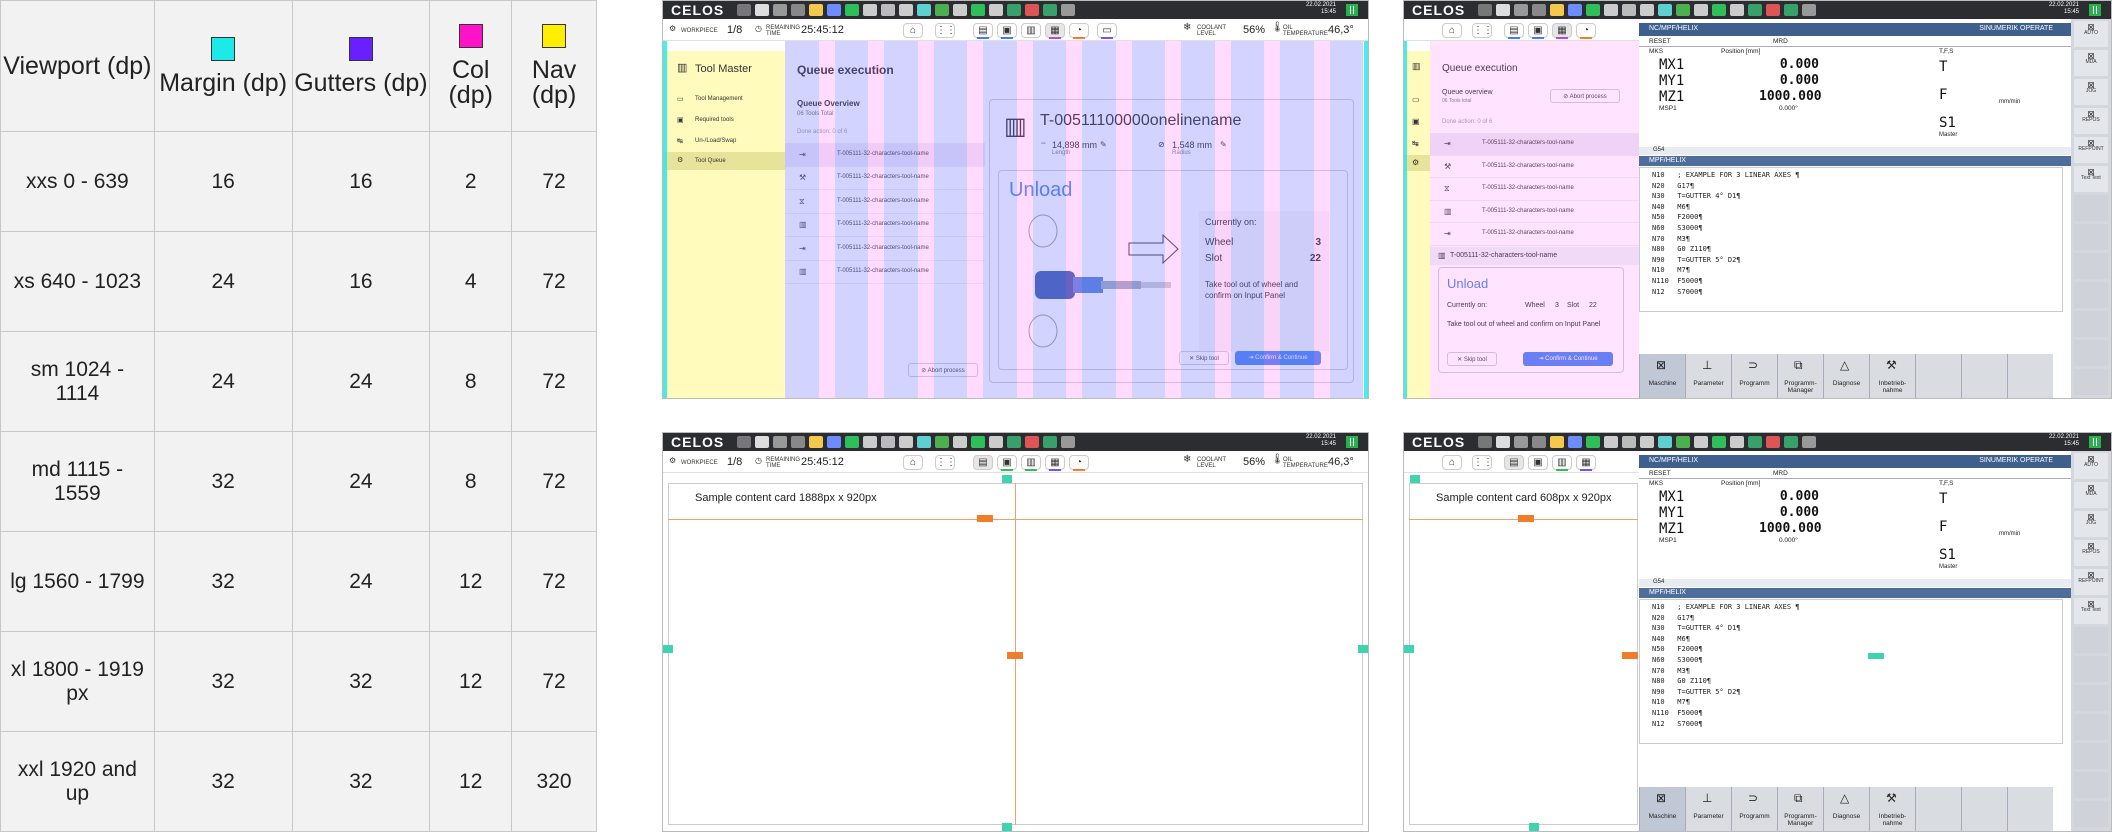  Describe the element at coordinates (1107, 31) in the screenshot. I see `app-button: ▭` at that location.